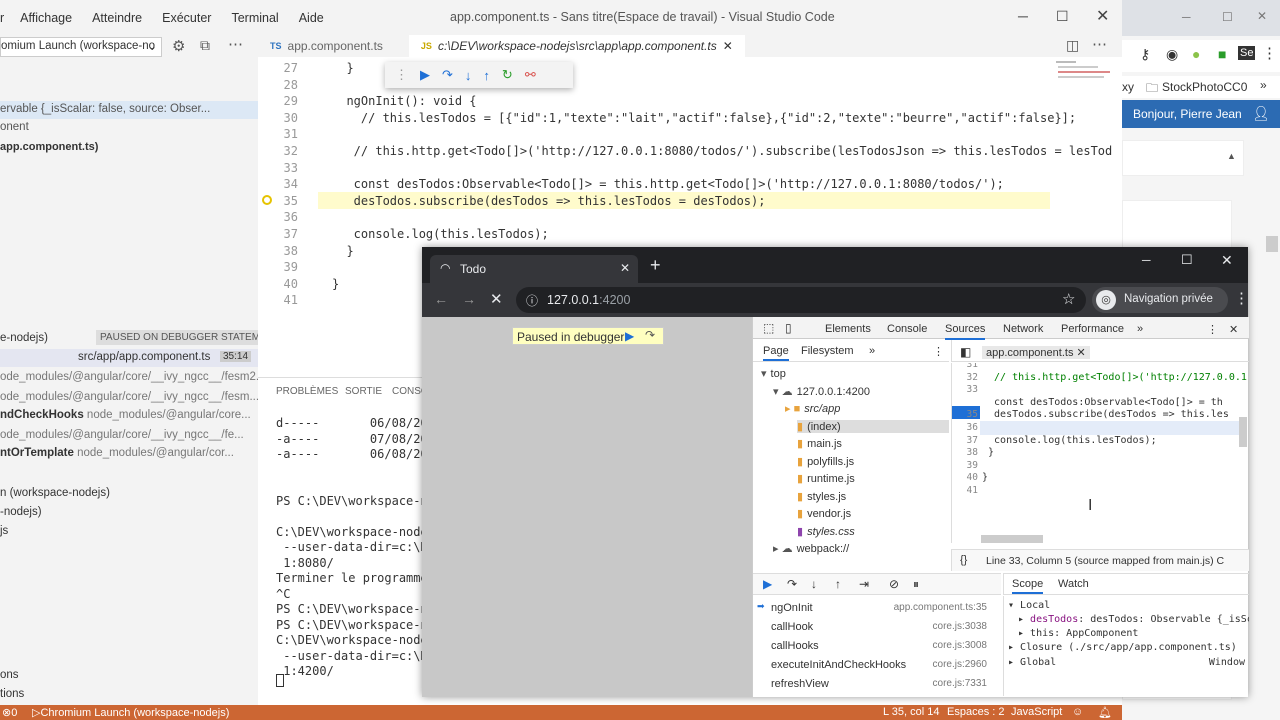 The width and height of the screenshot is (1280, 720). I want to click on indentation: Espaces : 2, so click(975, 712).